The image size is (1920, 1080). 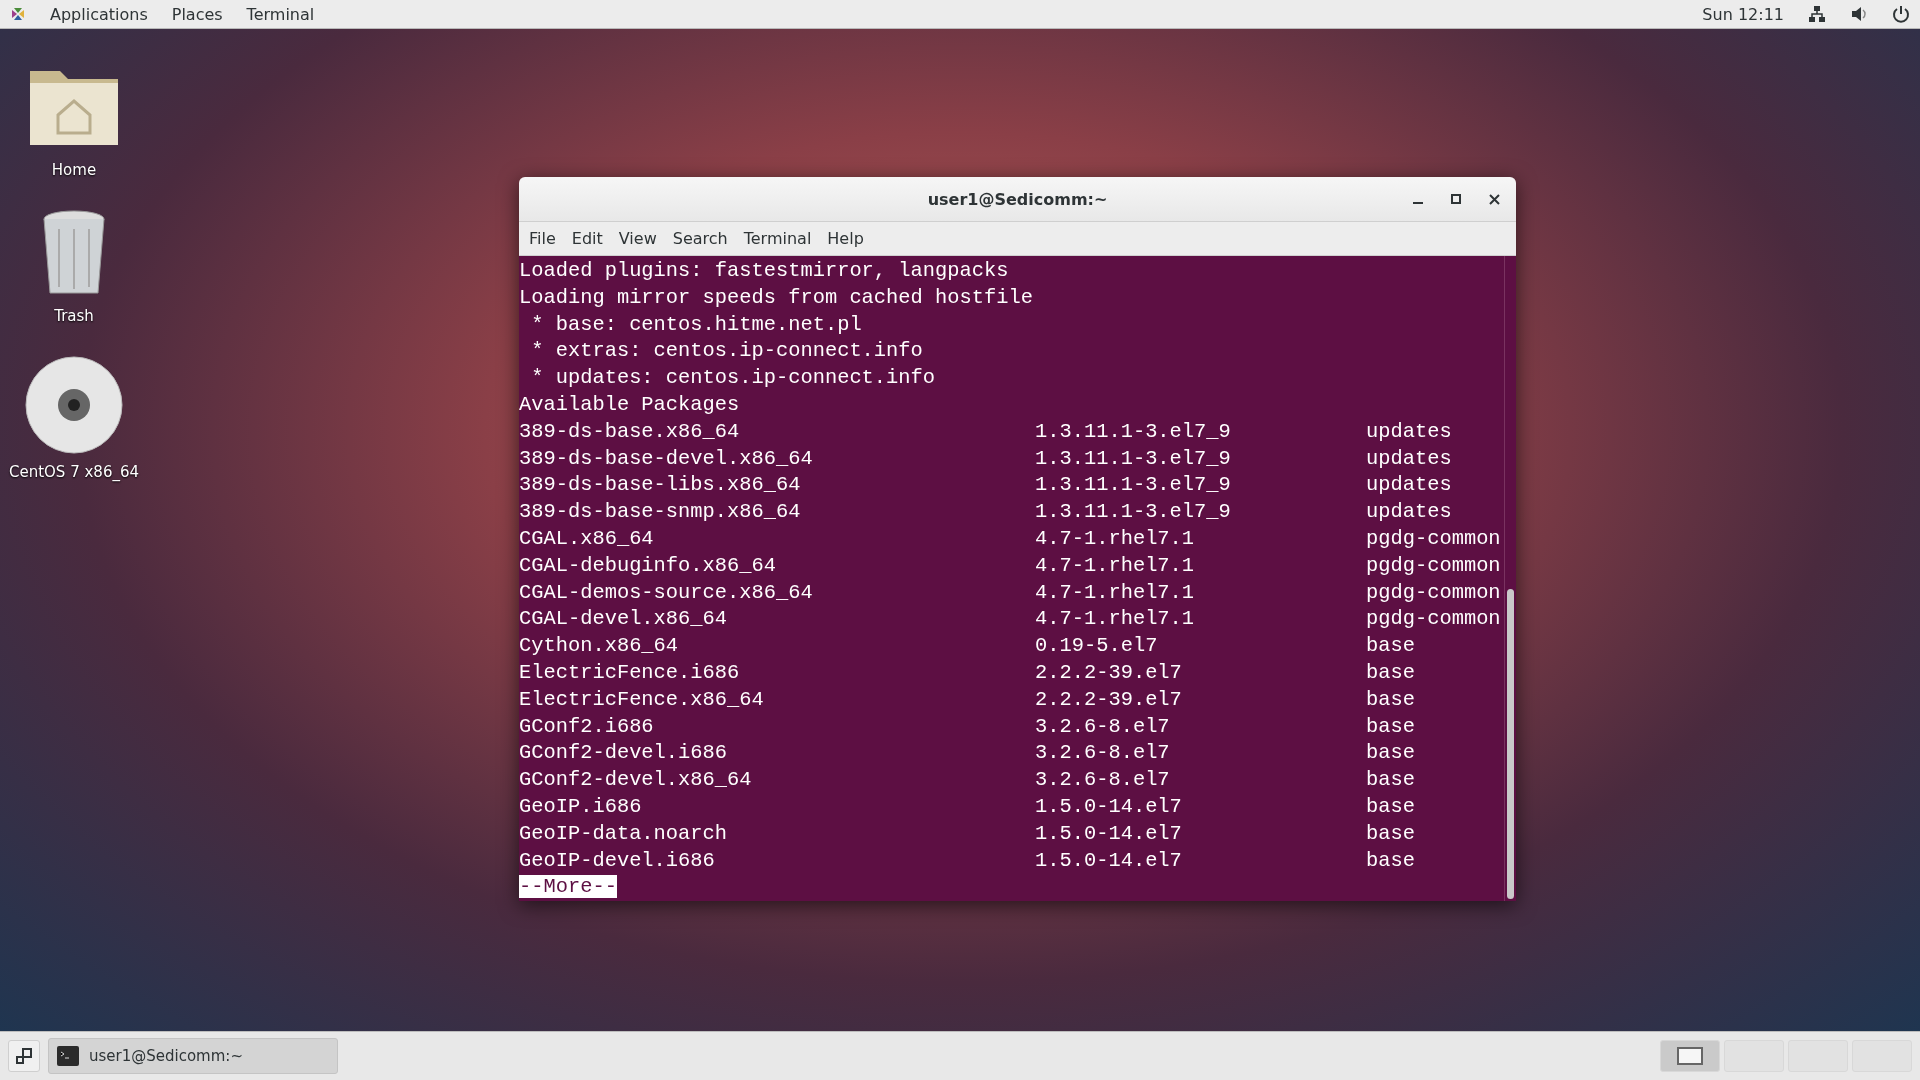 I want to click on terminal-line: Available Packages, so click(x=630, y=405).